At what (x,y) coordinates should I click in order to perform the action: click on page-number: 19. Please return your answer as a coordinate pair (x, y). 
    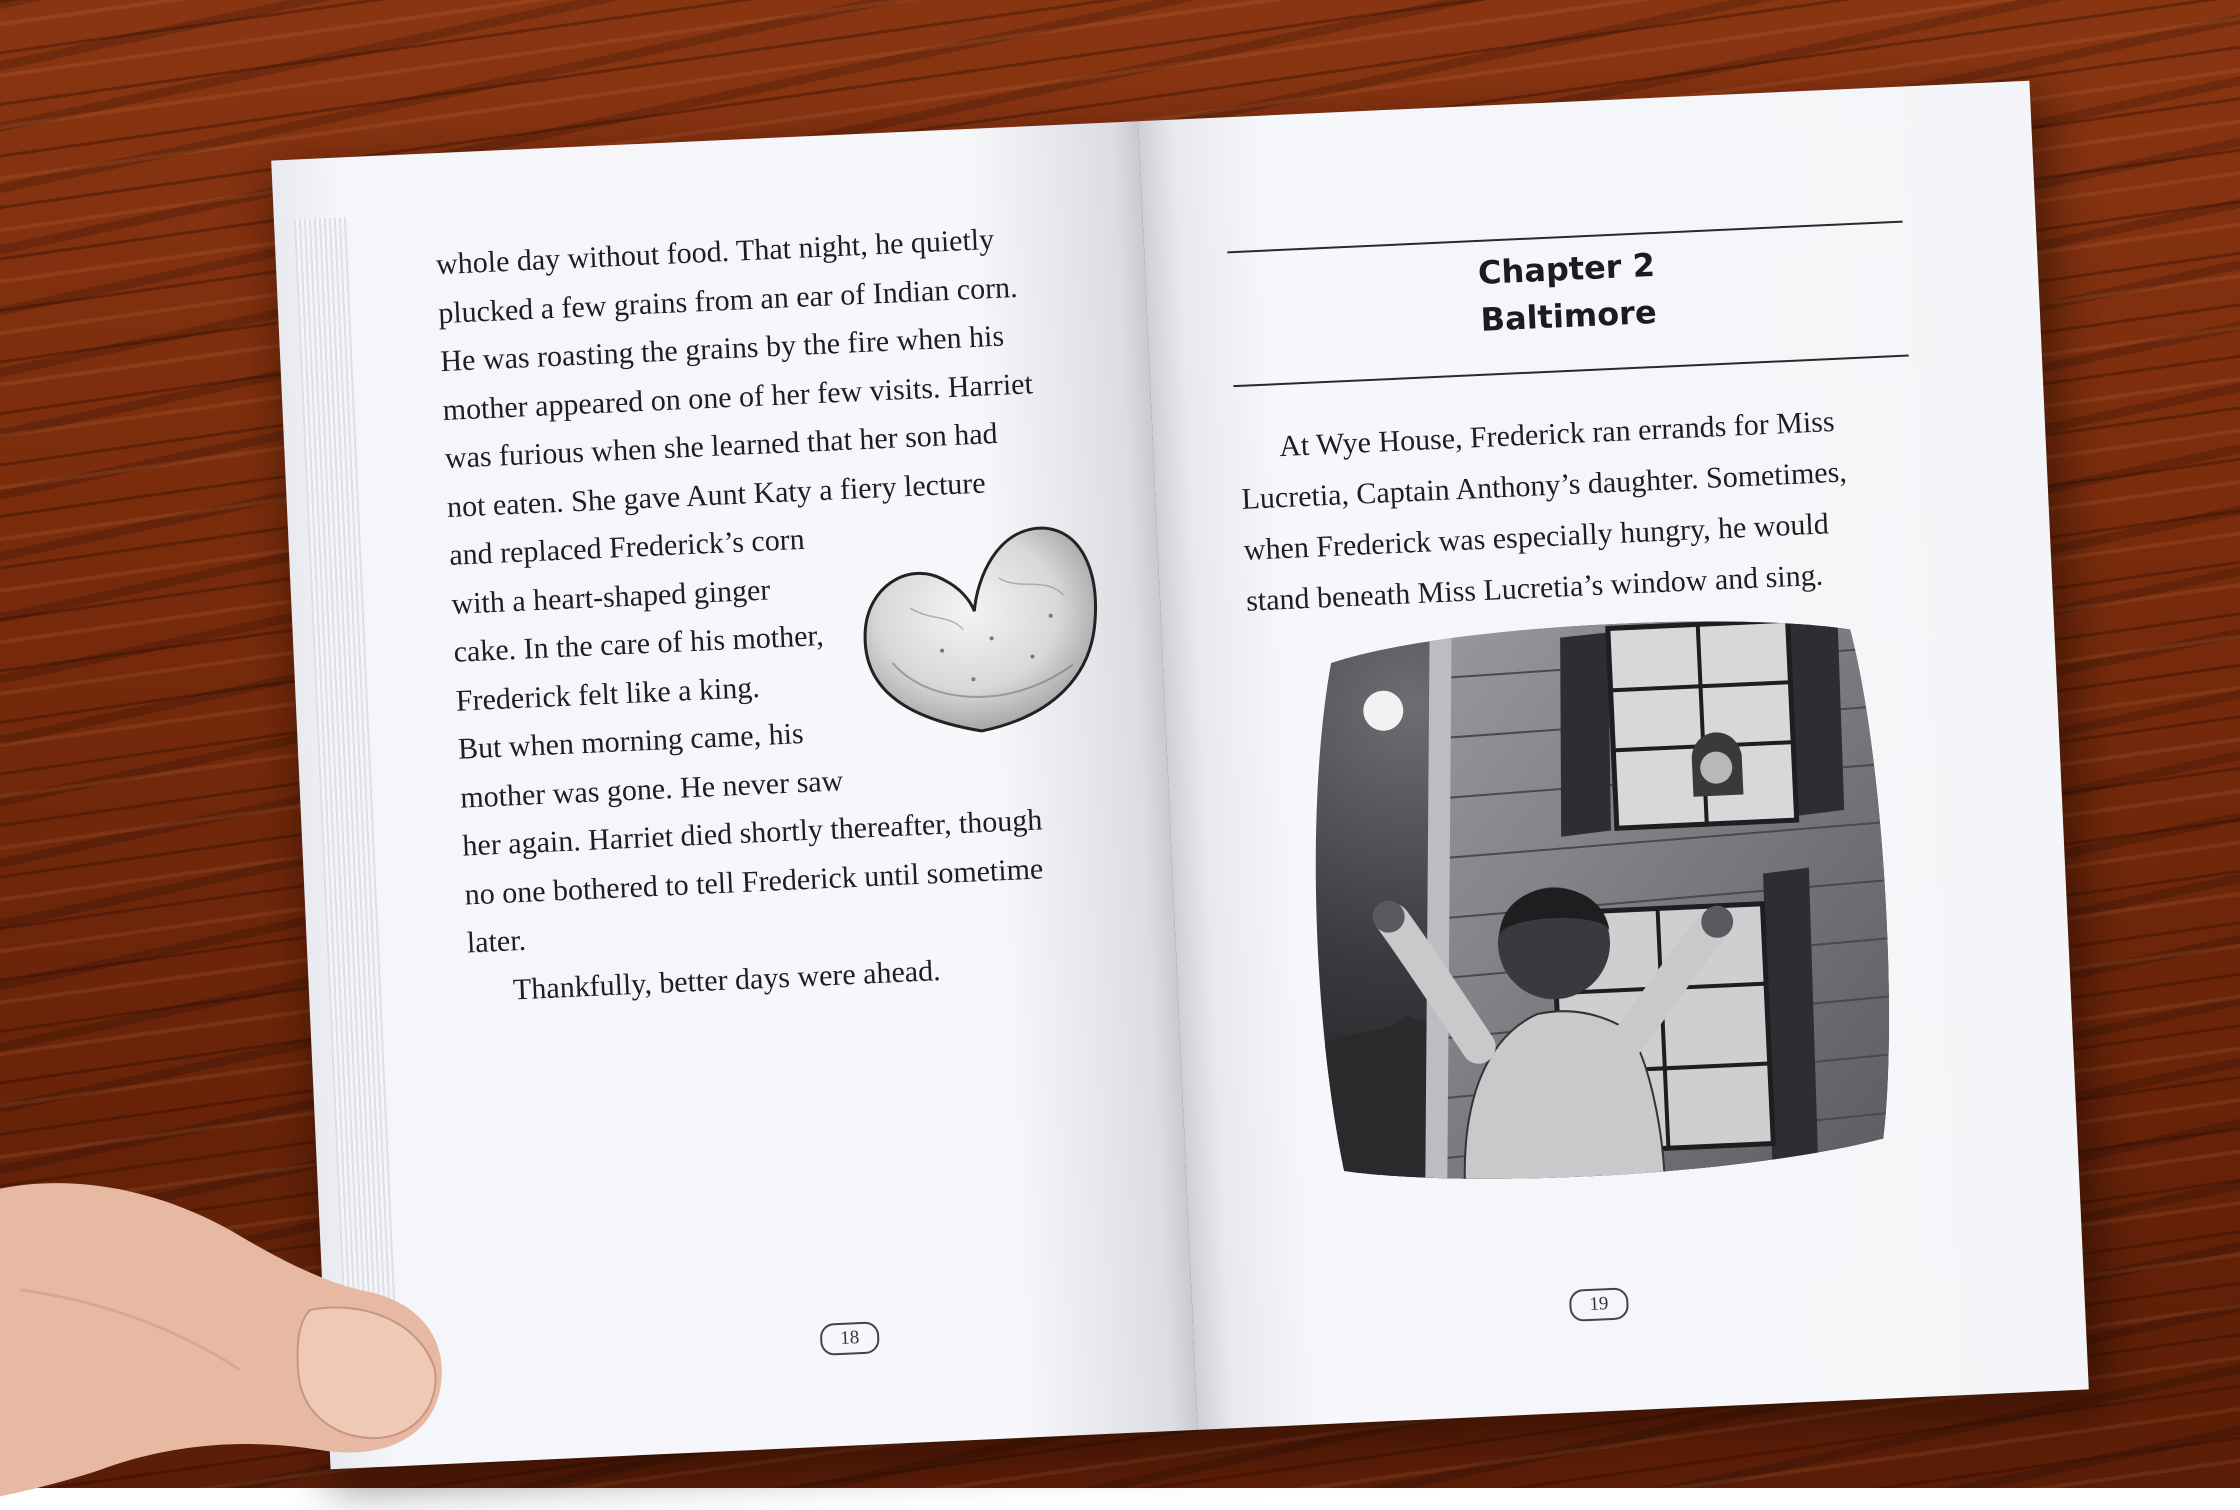
    Looking at the image, I should click on (1599, 1304).